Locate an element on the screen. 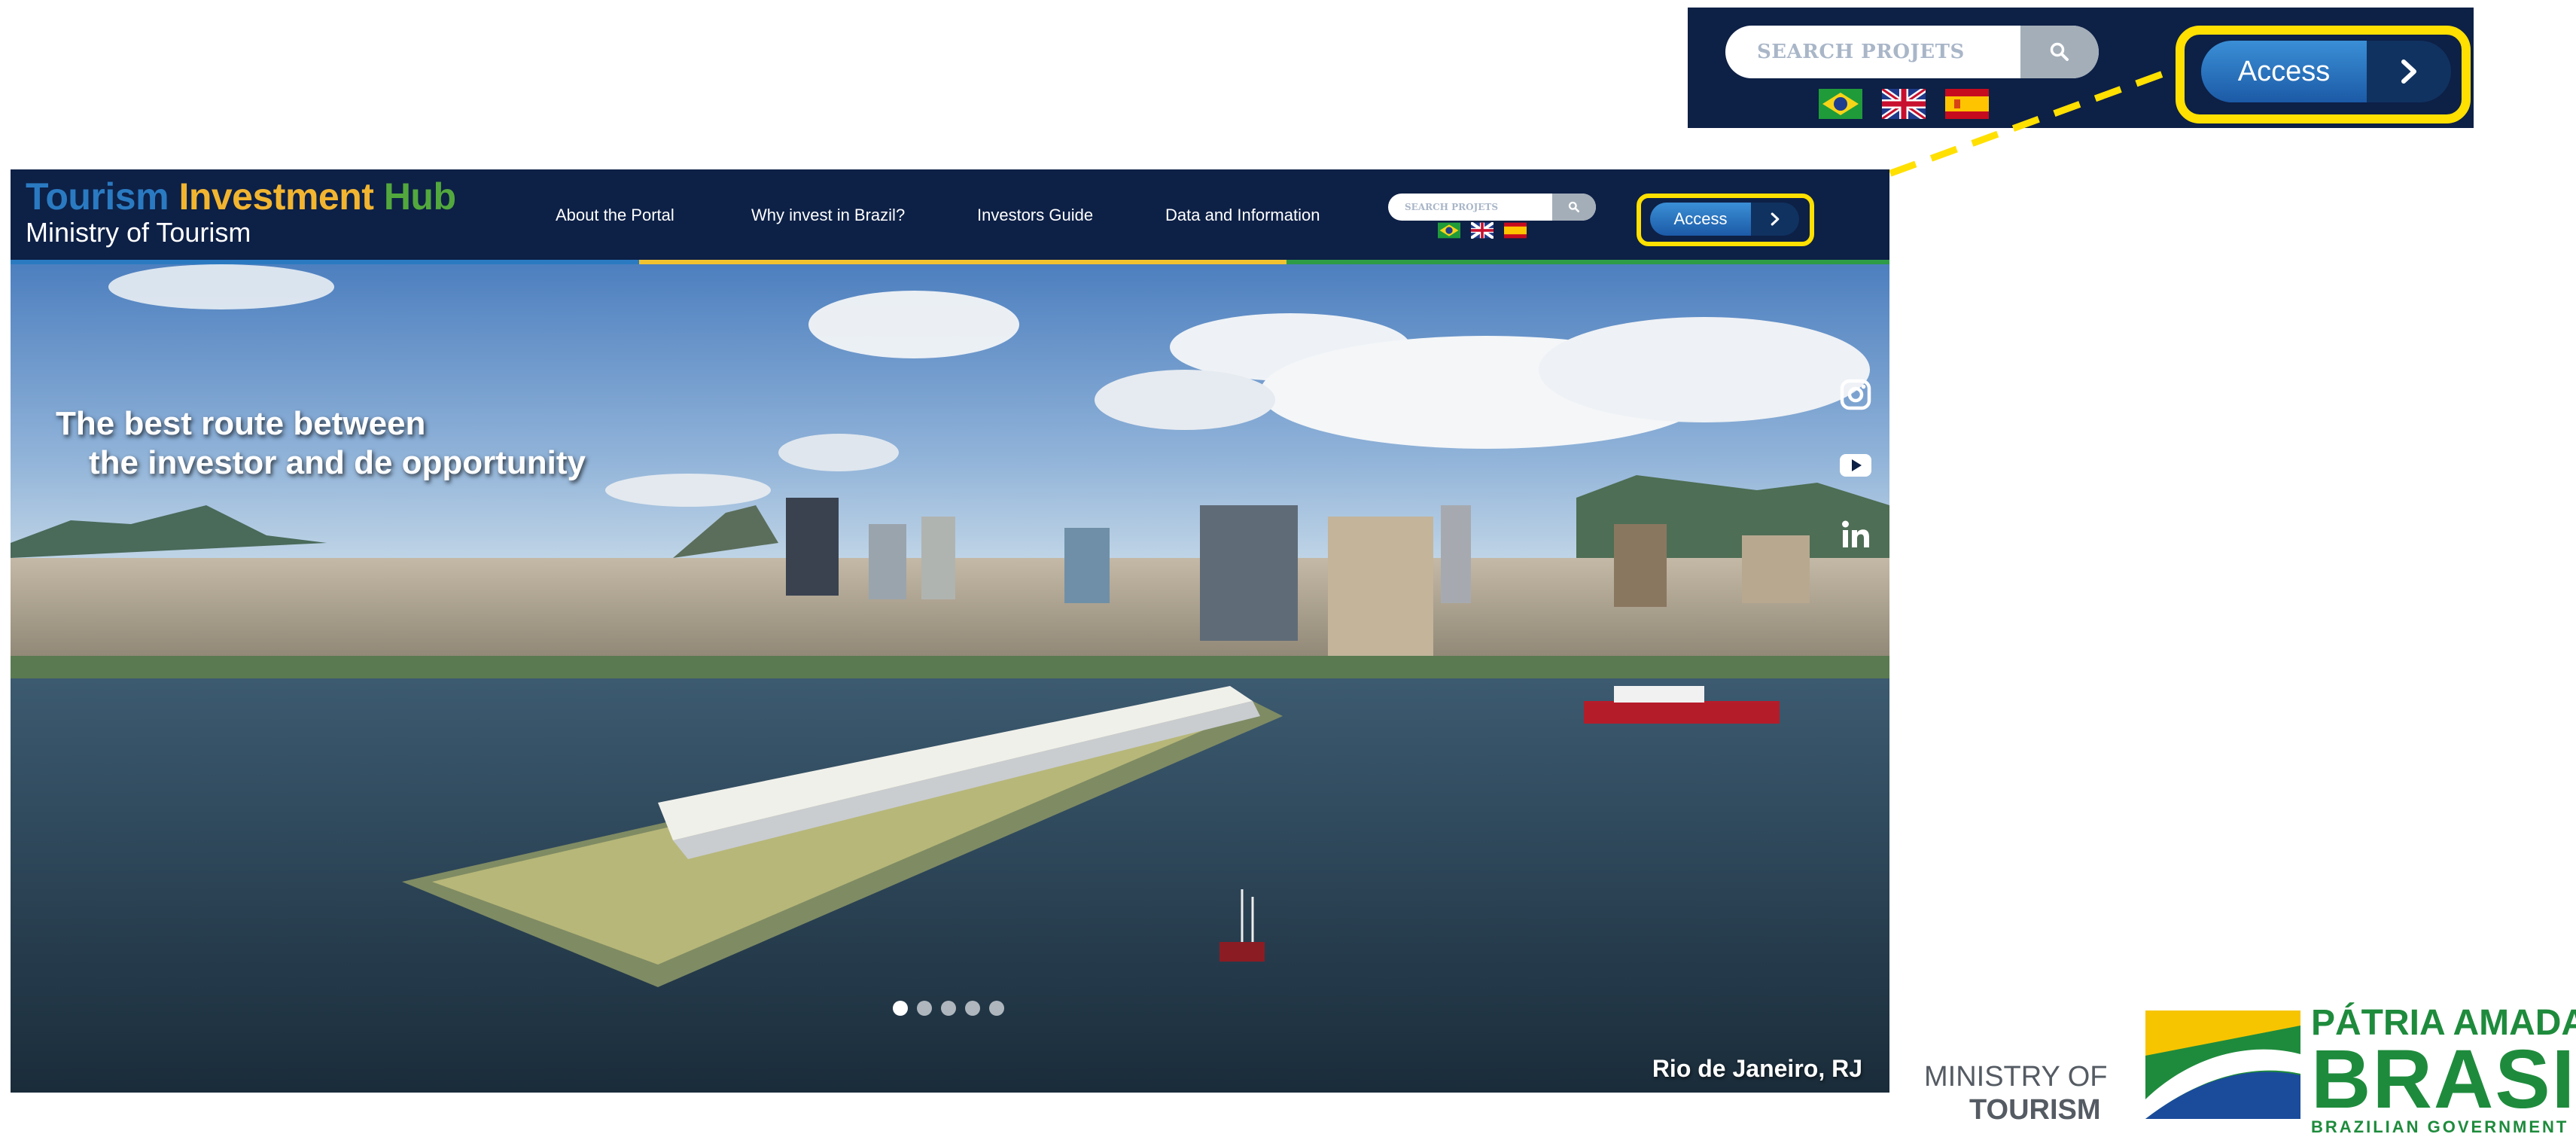 The height and width of the screenshot is (1137, 2576). patria-amada-brasil-logo: PÁTRIA AMADA BRASIL BRAZILIAN GOVERNMENT is located at coordinates (2444, 1070).